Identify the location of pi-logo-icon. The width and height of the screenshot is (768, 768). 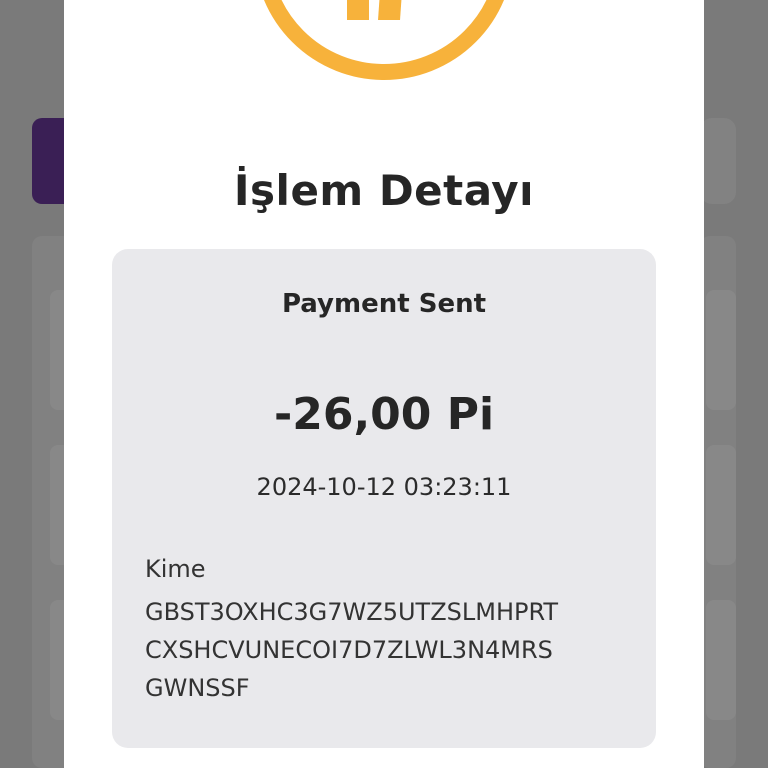
(384, 40).